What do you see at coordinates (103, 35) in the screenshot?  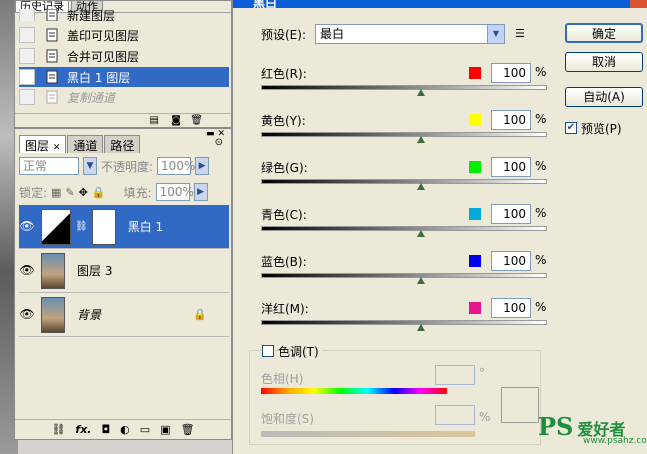 I see `history-item-label: 盖印可见图层` at bounding box center [103, 35].